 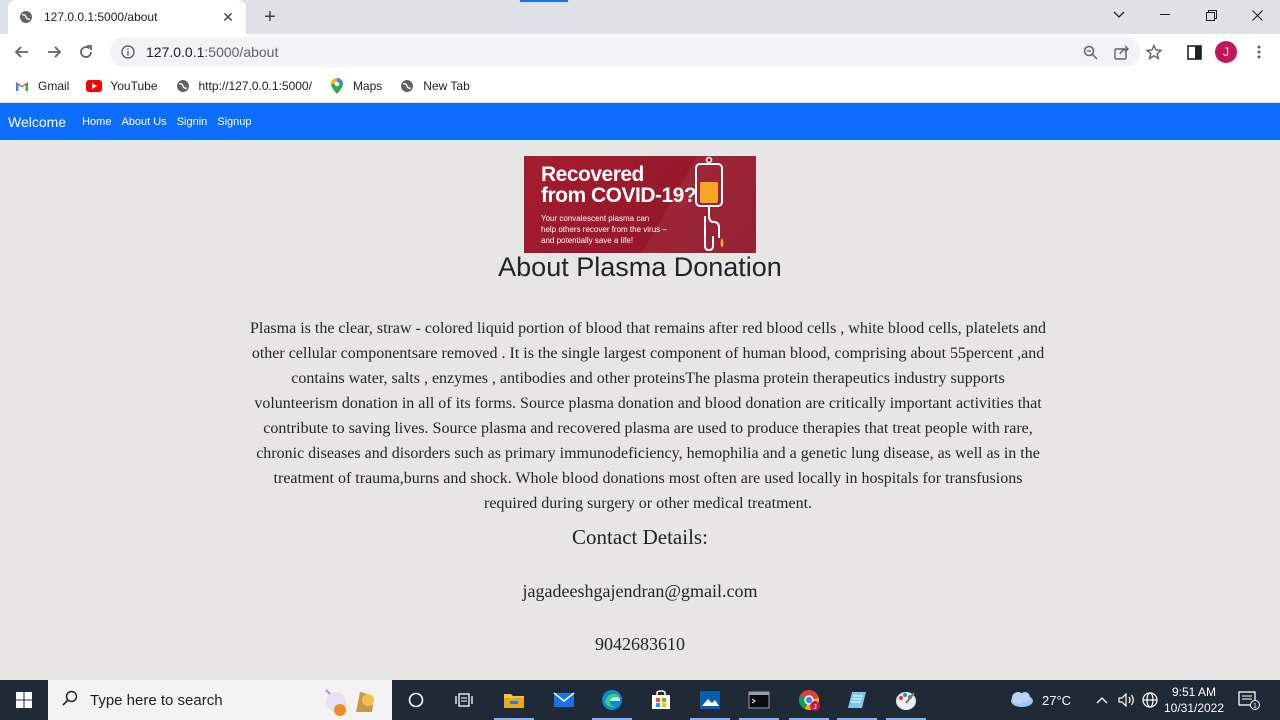 I want to click on weather-cloud-icon, so click(x=1021, y=700).